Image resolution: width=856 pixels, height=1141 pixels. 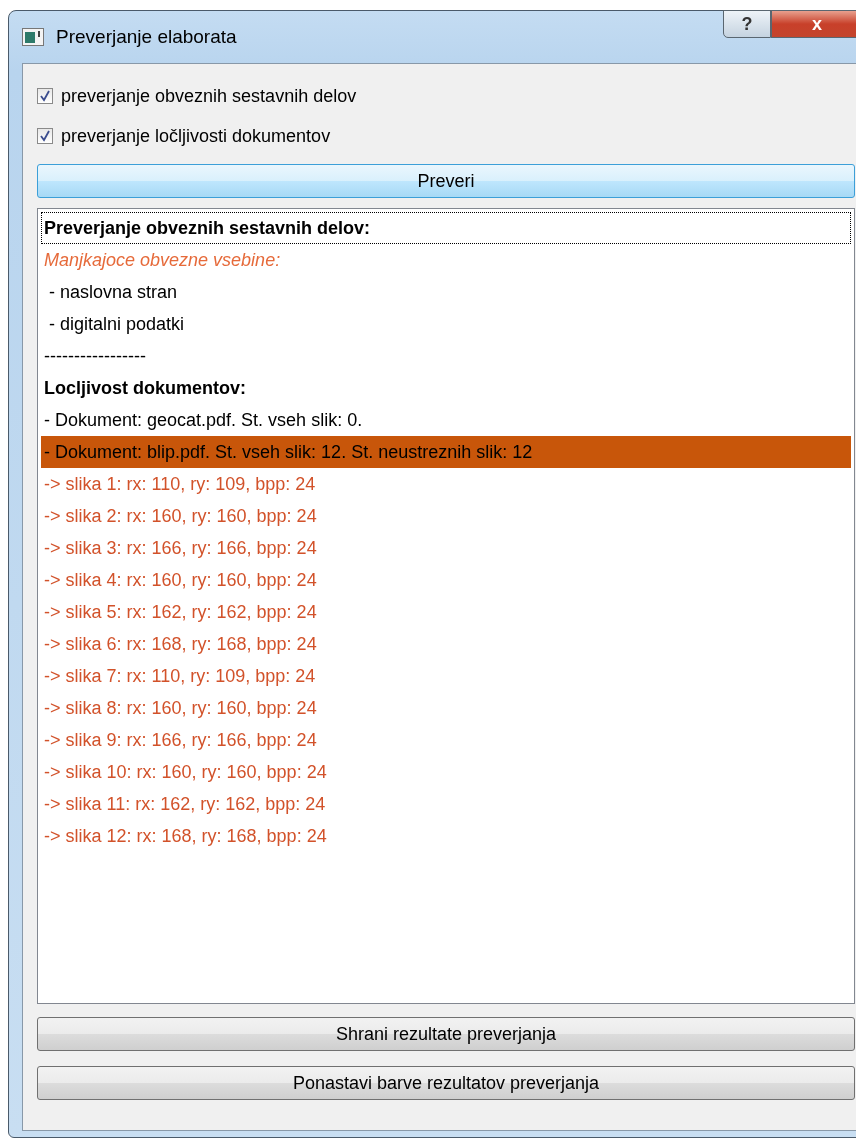 I want to click on window-app-icon, so click(x=33, y=37).